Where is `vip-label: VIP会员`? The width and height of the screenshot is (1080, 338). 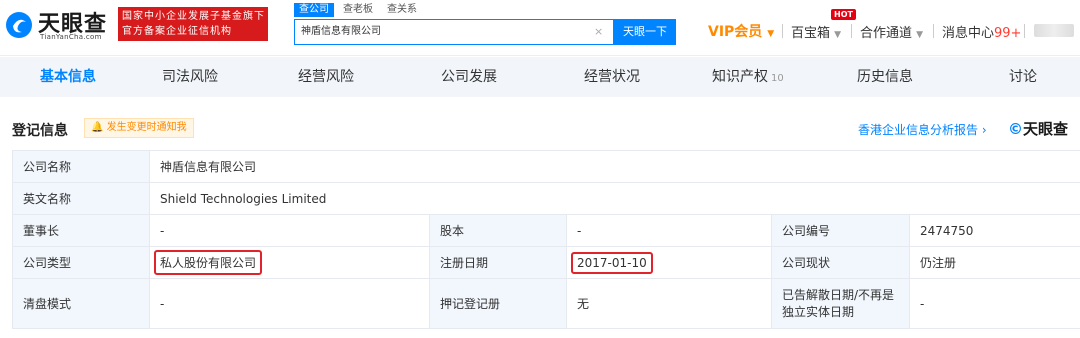
vip-label: VIP会员 is located at coordinates (735, 32).